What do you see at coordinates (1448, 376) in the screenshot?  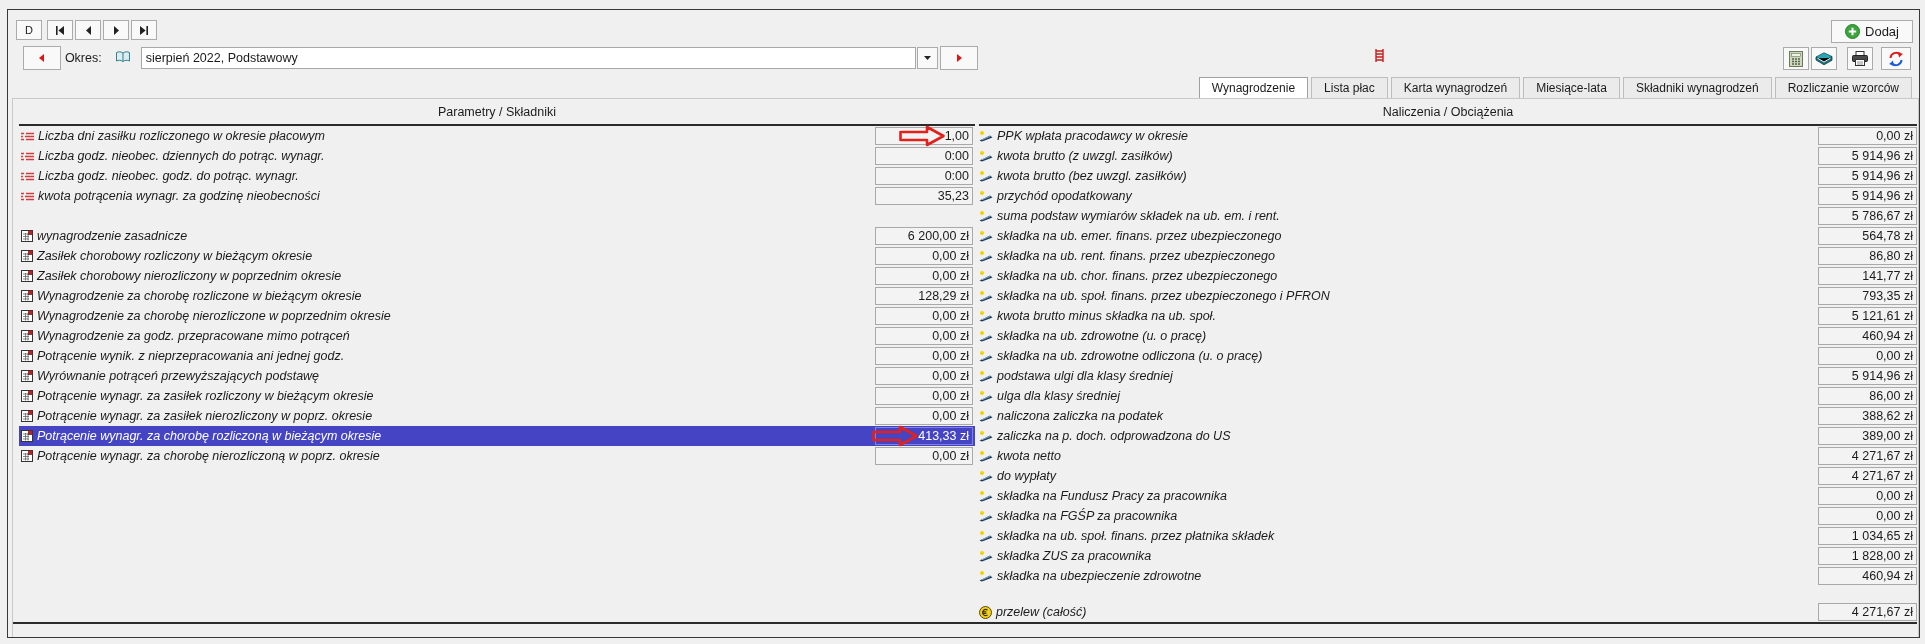 I see `list-row: podstawa ulgi dla klasy średniej 5 914,96 zł` at bounding box center [1448, 376].